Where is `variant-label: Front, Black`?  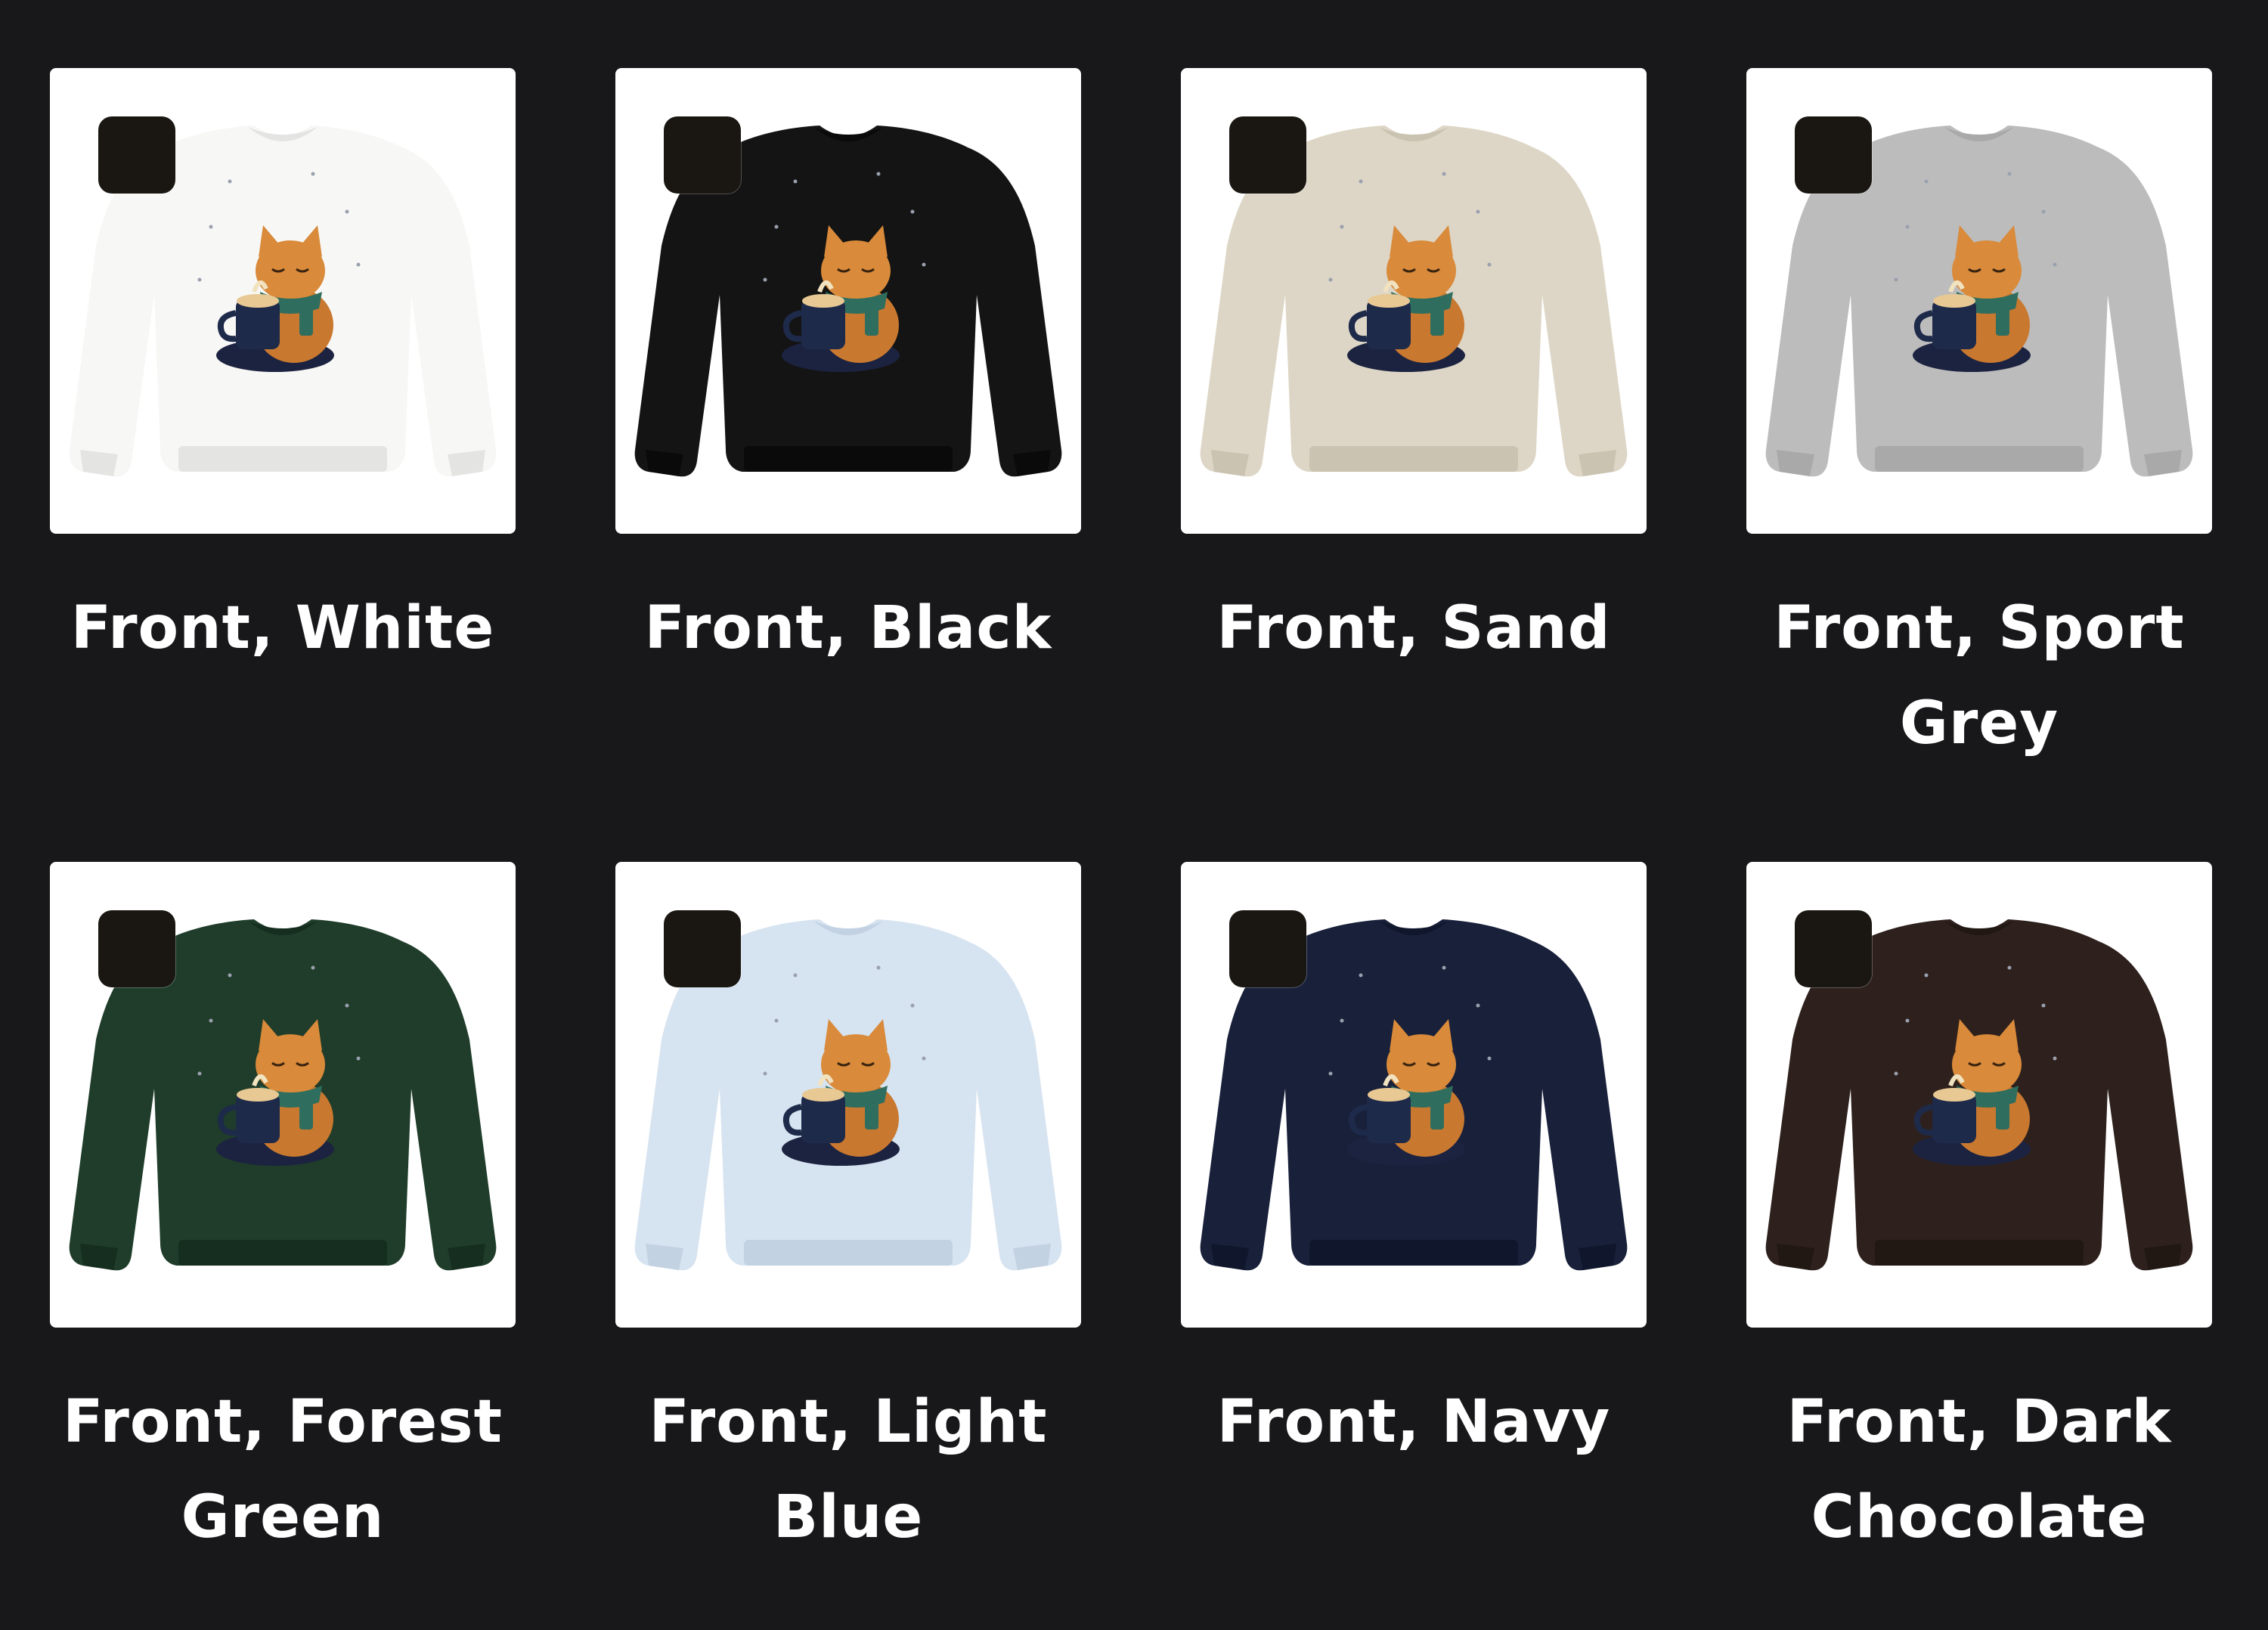 variant-label: Front, Black is located at coordinates (848, 628).